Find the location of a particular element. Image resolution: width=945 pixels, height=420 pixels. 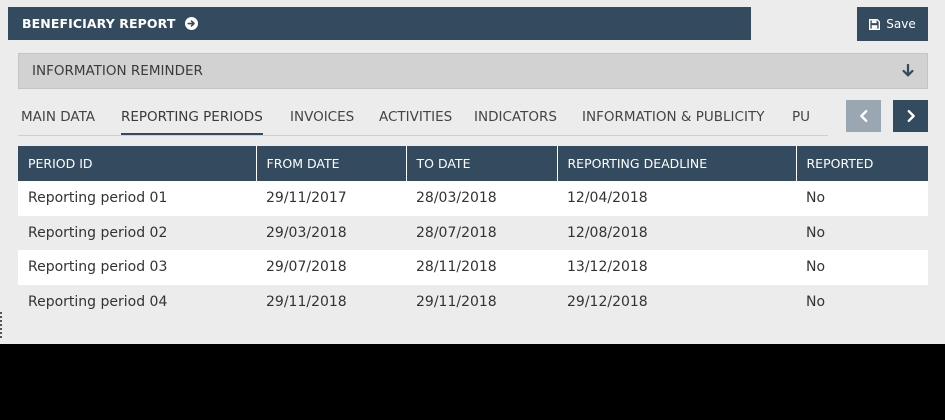

tab-main-data: MAIN DATA is located at coordinates (58, 117).